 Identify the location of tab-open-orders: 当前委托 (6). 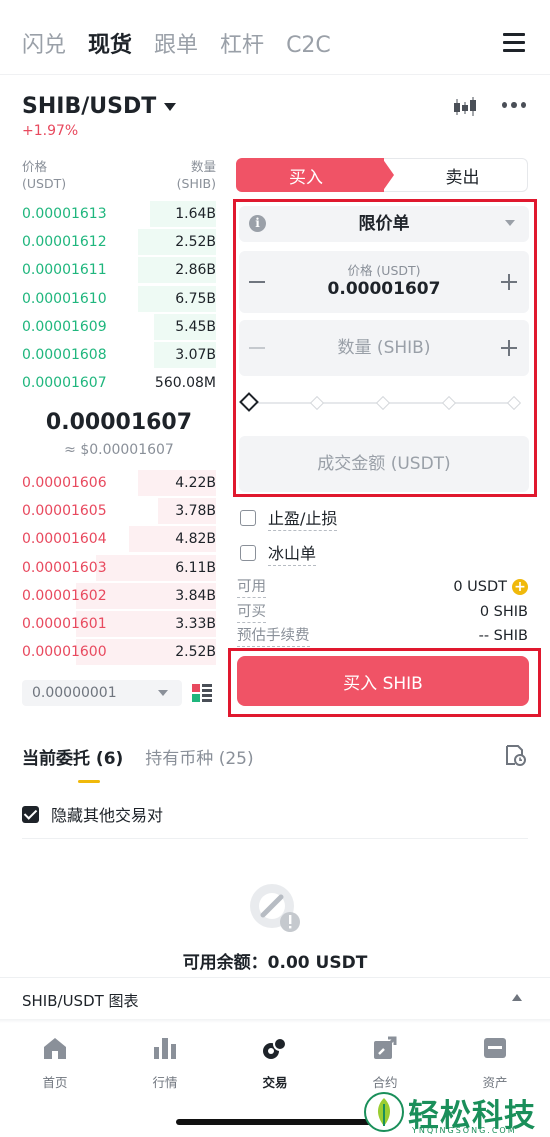
(72, 763).